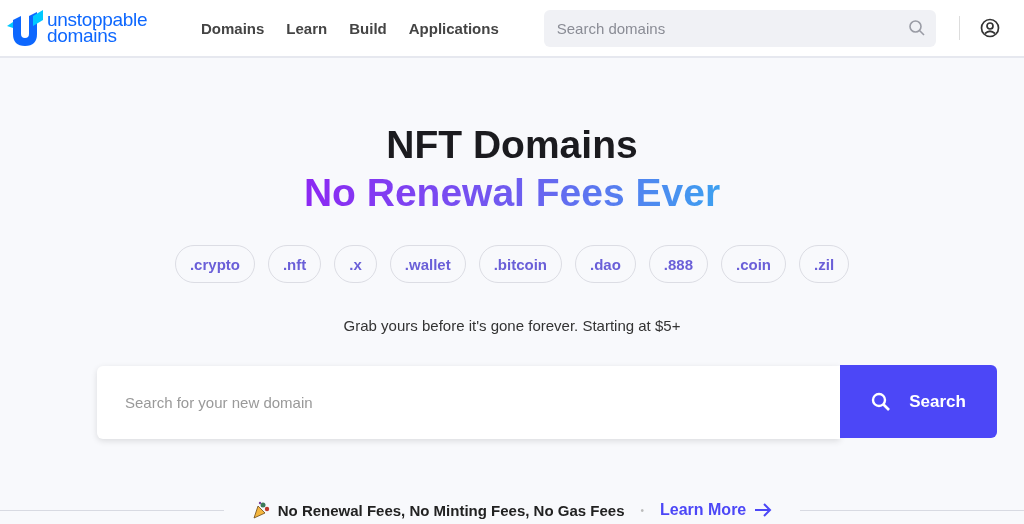 The width and height of the screenshot is (1024, 524). I want to click on arrow-right-icon, so click(763, 510).